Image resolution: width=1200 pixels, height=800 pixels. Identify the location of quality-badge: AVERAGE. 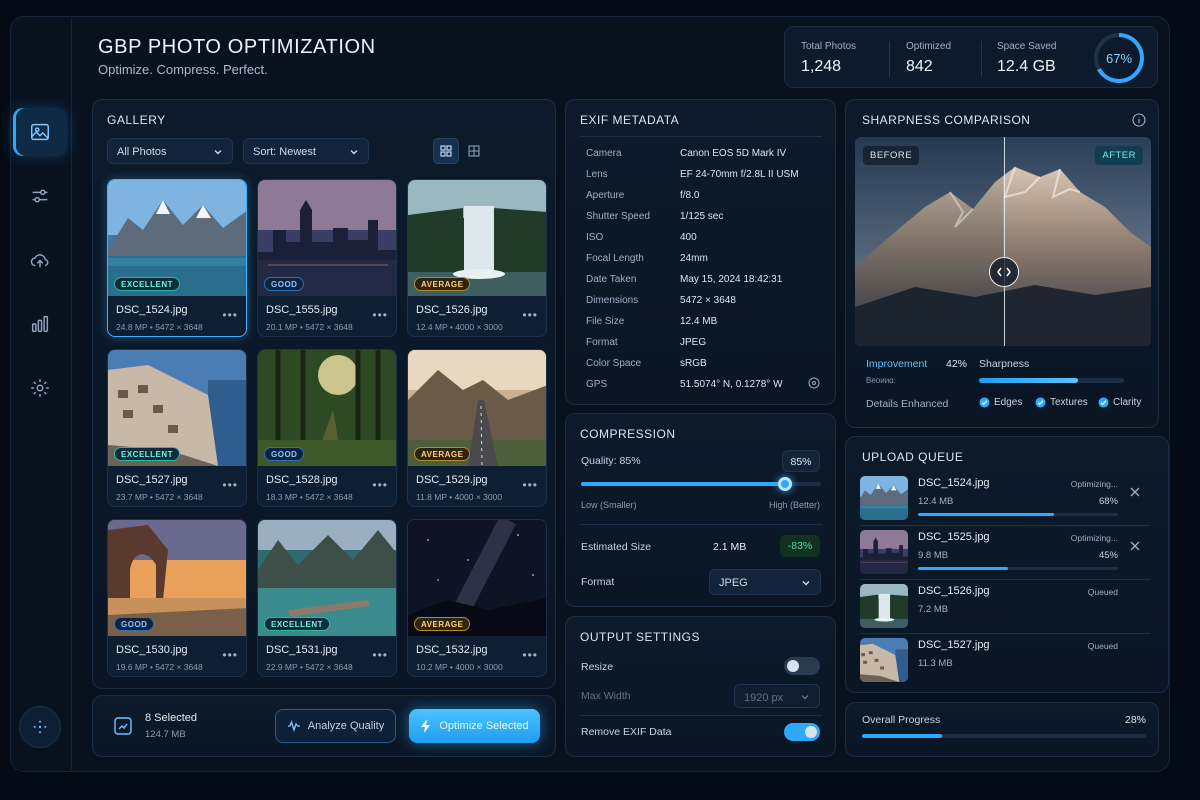
(442, 284).